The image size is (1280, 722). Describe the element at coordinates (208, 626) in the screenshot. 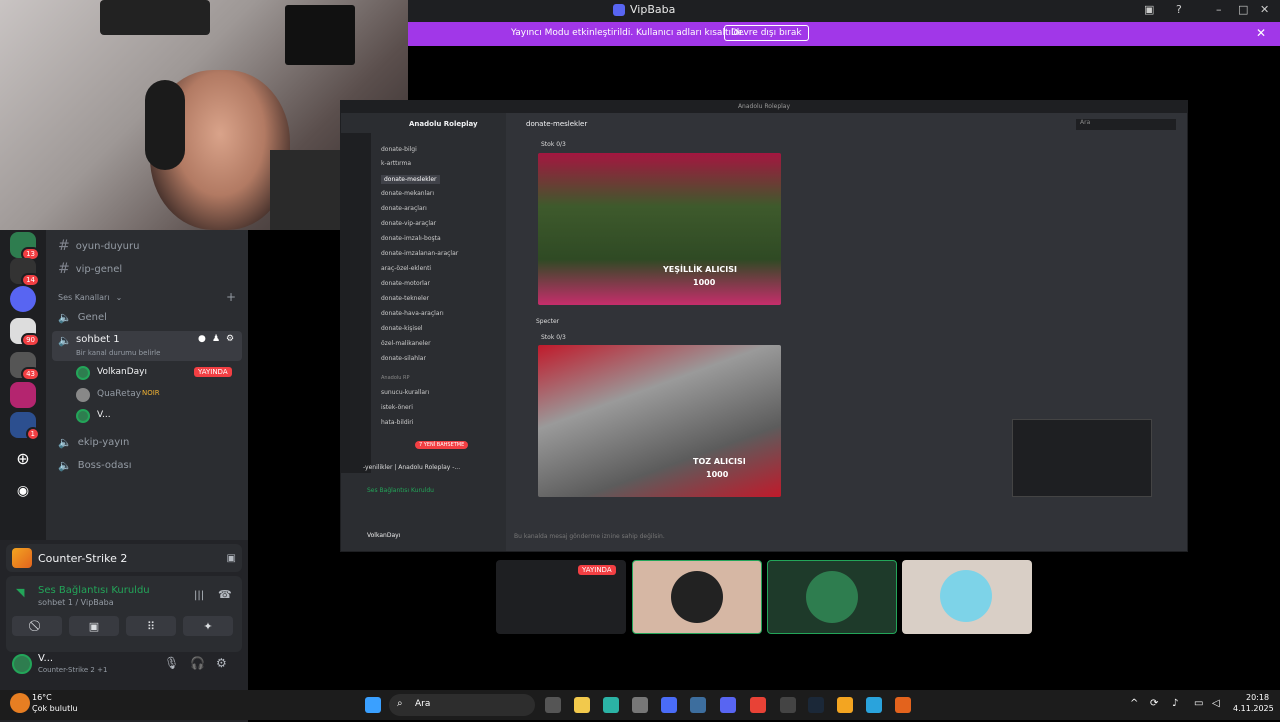

I see `soundboard-button: ✦` at that location.